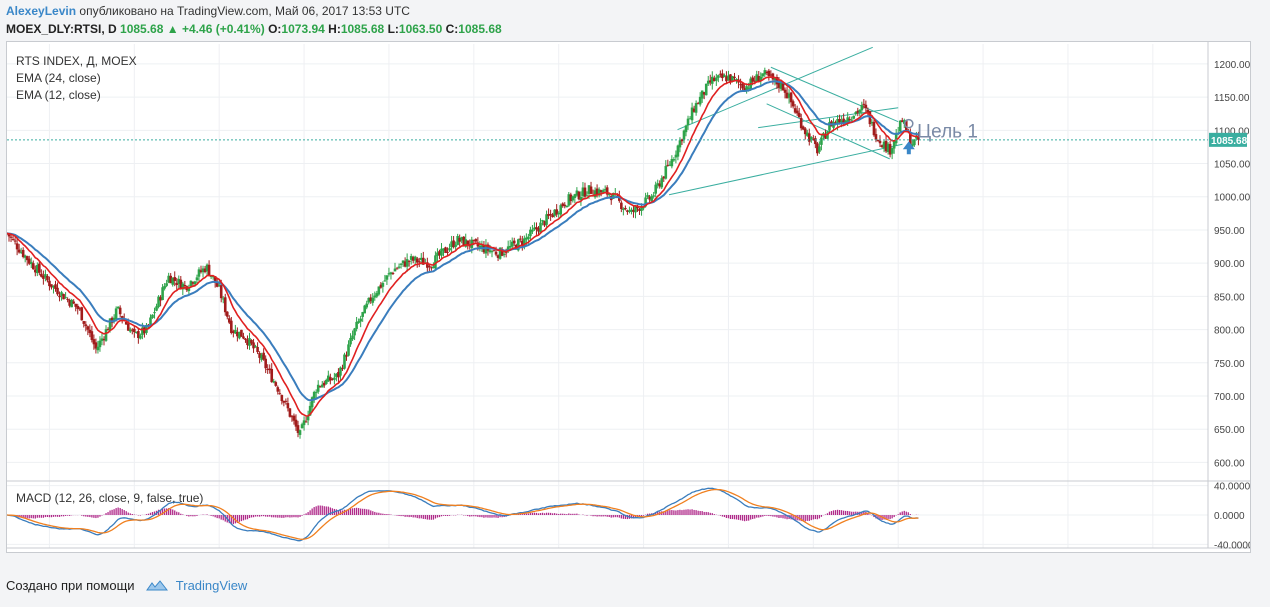  I want to click on close-value: 1085.68, so click(480, 29).